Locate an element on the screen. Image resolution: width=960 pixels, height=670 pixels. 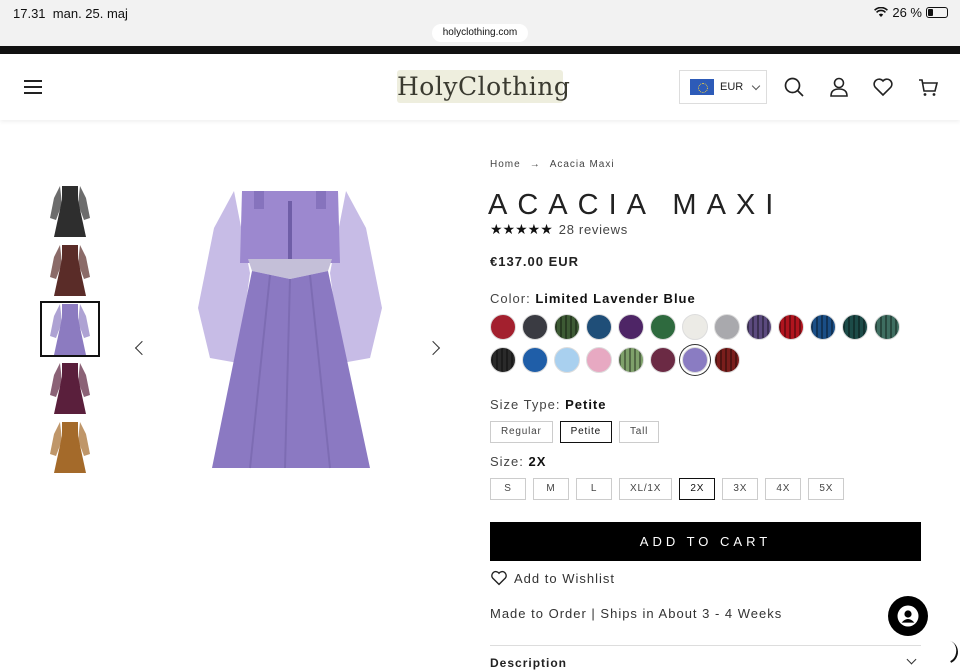
rating: ★★★★★ 28 reviews is located at coordinates (559, 229).